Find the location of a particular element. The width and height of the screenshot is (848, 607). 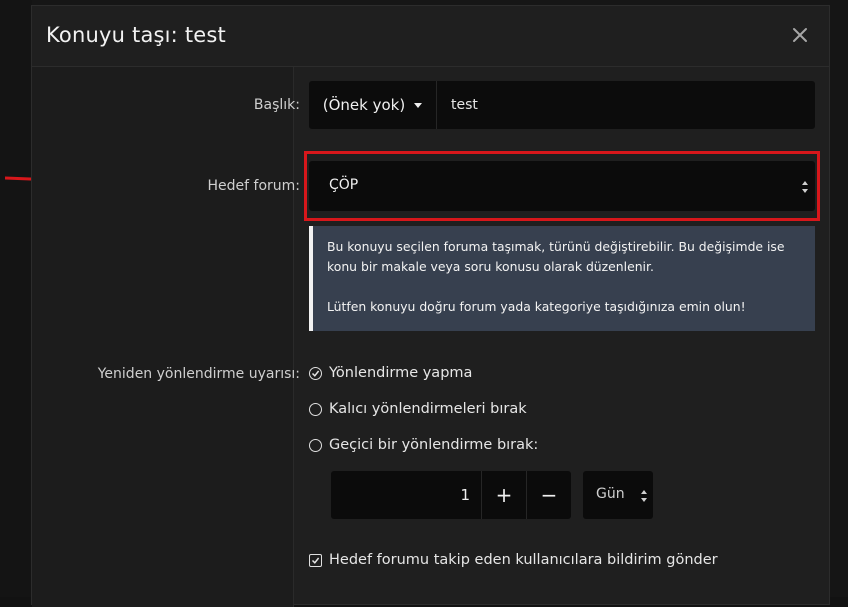

target-forum-value: ÇÖP is located at coordinates (344, 185).